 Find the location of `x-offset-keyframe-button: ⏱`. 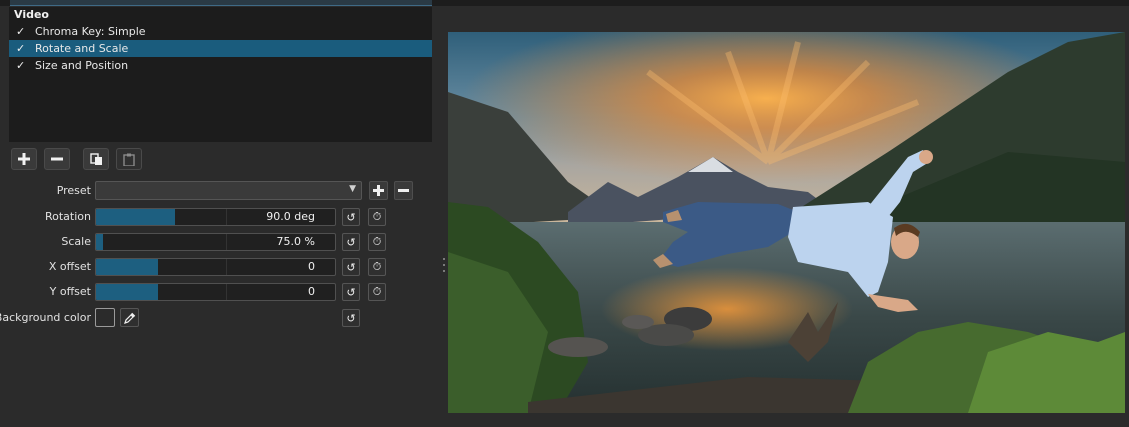

x-offset-keyframe-button: ⏱ is located at coordinates (377, 267).